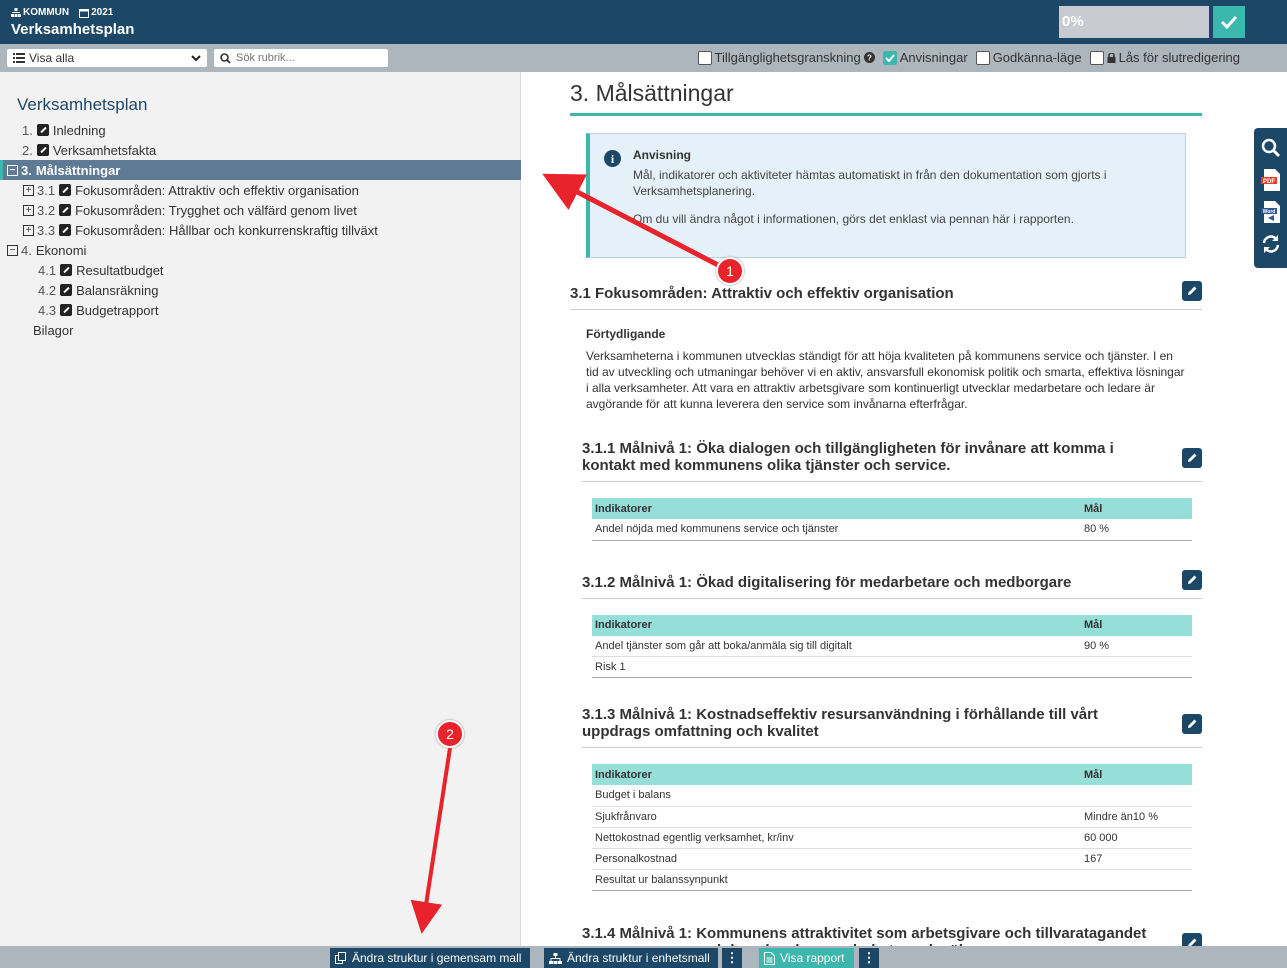 Image resolution: width=1287 pixels, height=968 pixels. I want to click on indicator-cell: Budget i balans, so click(836, 796).